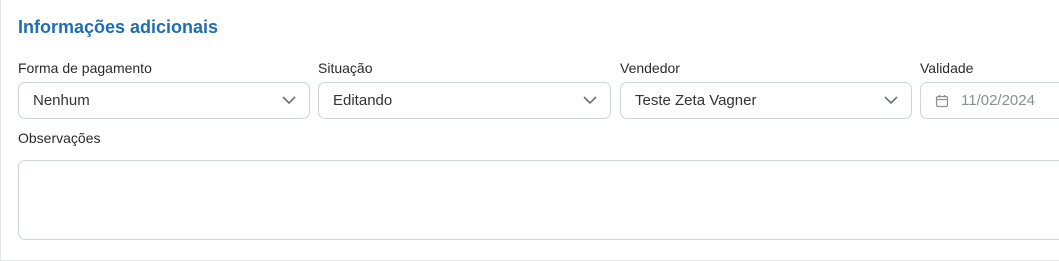  Describe the element at coordinates (345, 68) in the screenshot. I see `status-label: Situação` at that location.